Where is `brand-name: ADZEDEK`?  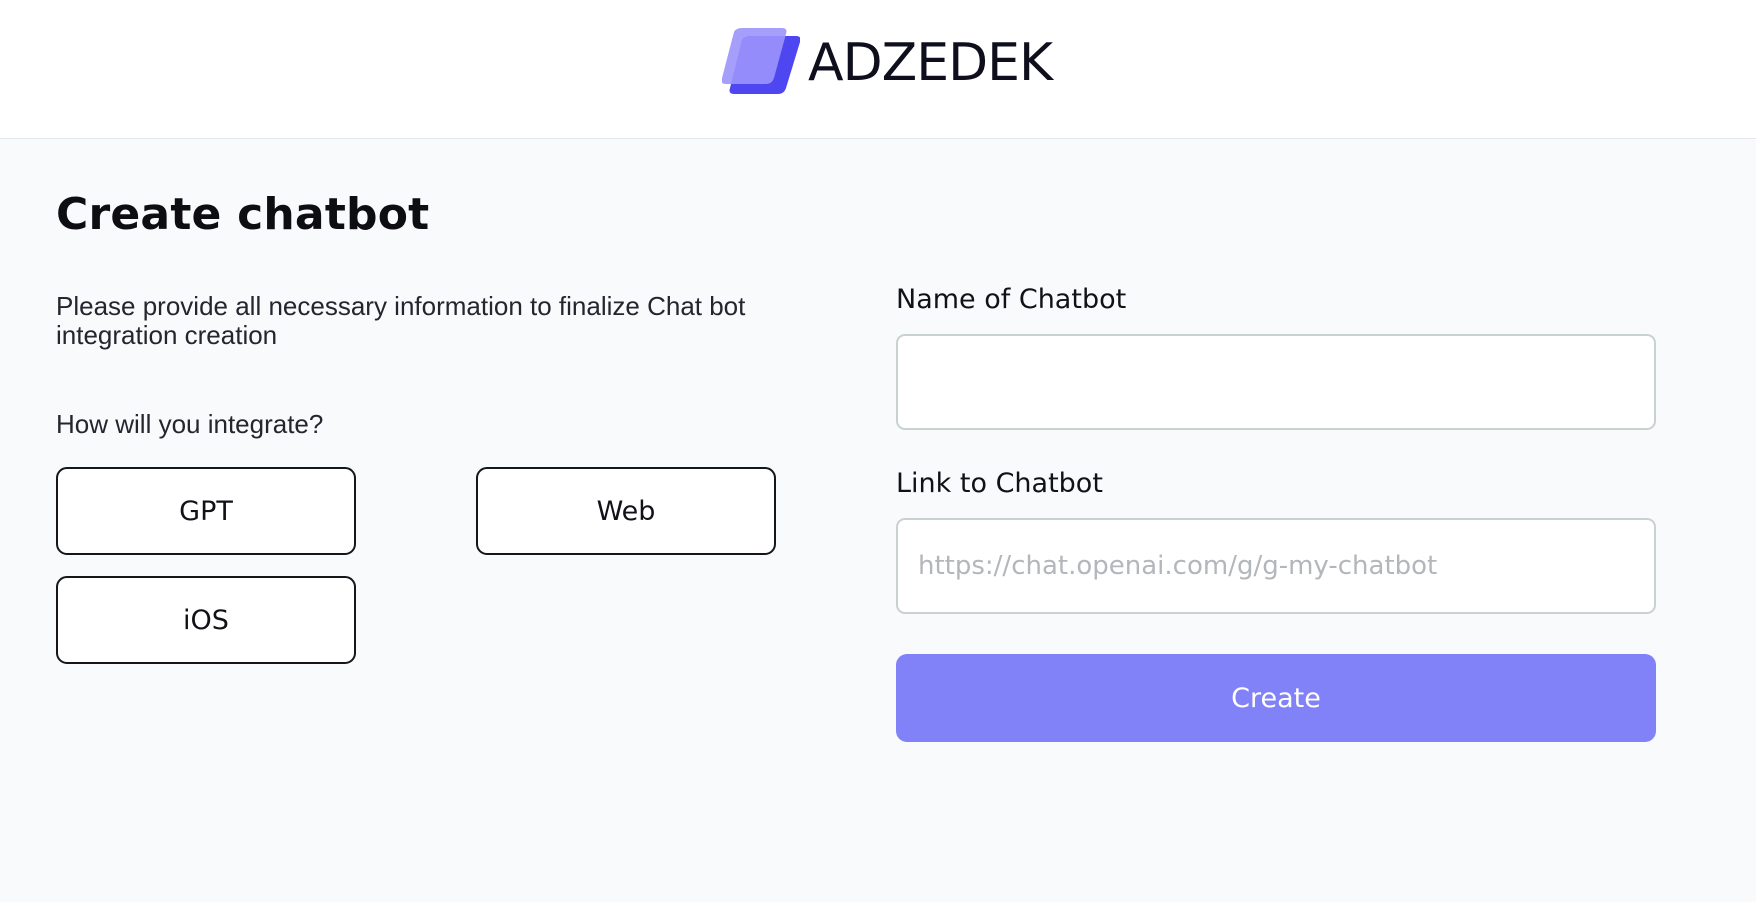
brand-name: ADZEDEK is located at coordinates (930, 63).